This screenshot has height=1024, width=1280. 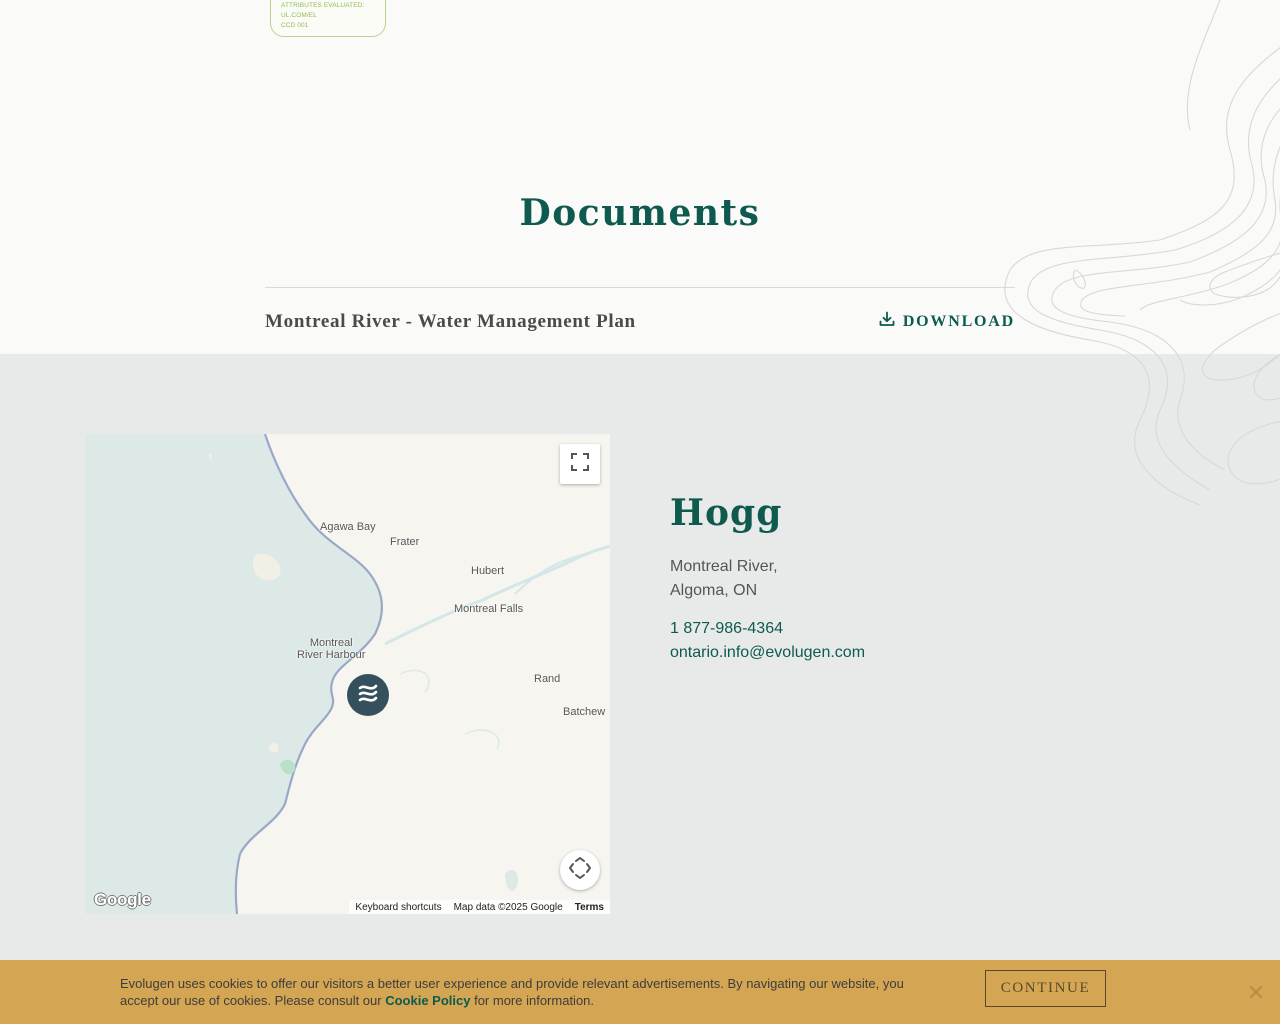 I want to click on continue-button: CONTINUE, so click(x=1045, y=988).